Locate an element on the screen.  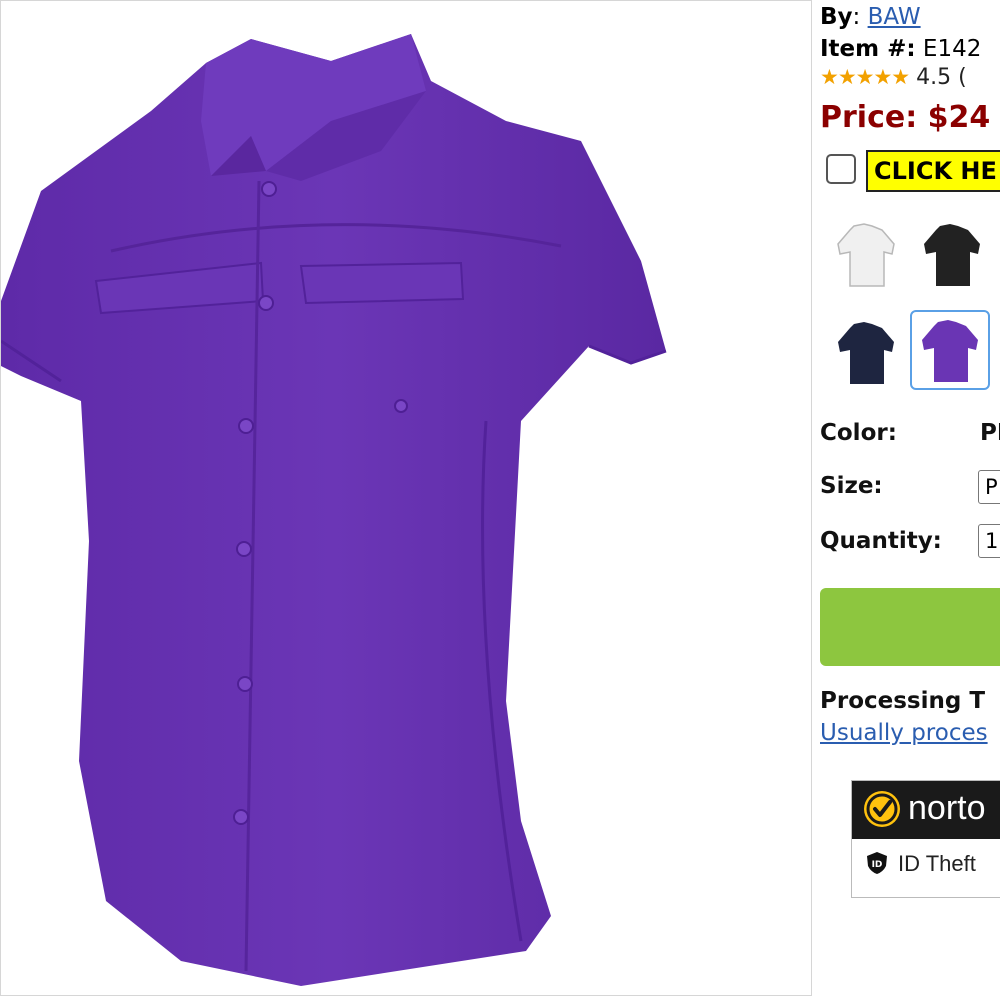
size-select: P is located at coordinates (989, 487).